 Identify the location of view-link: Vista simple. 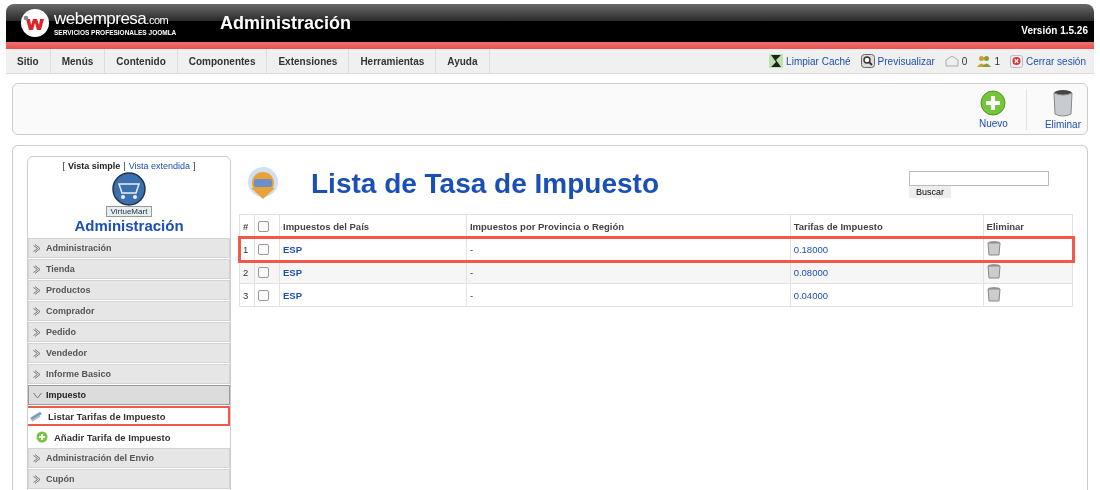
(94, 166).